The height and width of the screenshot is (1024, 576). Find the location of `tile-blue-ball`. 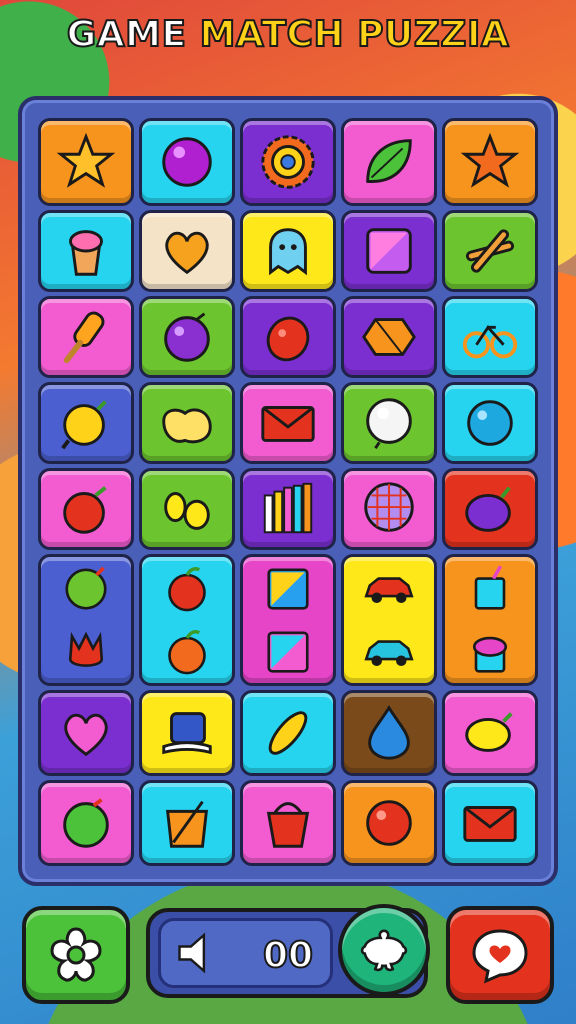

tile-blue-ball is located at coordinates (490, 423).